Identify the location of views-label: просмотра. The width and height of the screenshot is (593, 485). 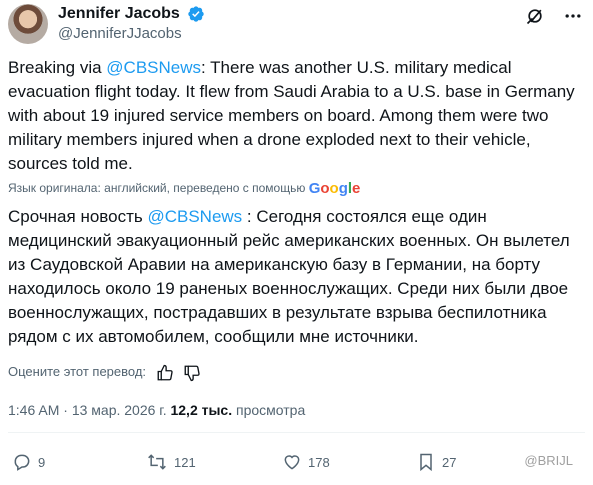
(269, 410).